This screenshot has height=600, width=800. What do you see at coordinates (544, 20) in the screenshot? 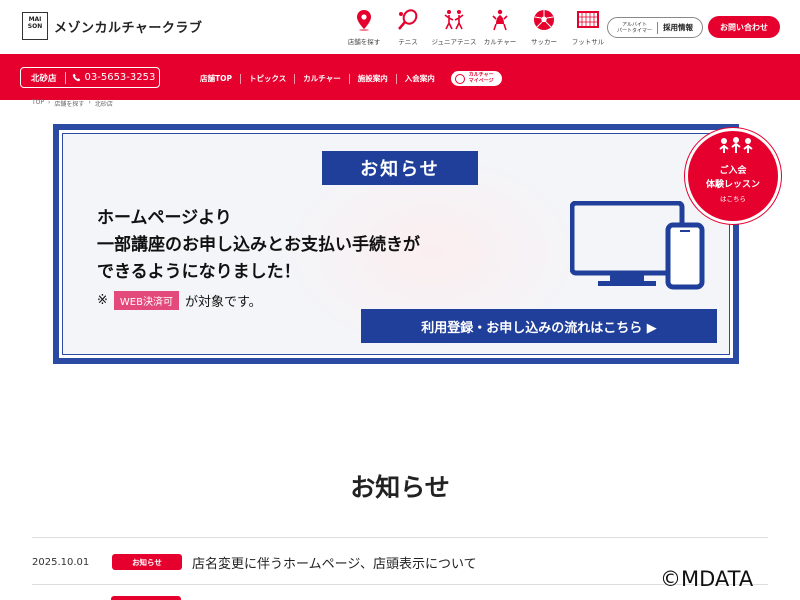
I see `soccer-ball-icon` at bounding box center [544, 20].